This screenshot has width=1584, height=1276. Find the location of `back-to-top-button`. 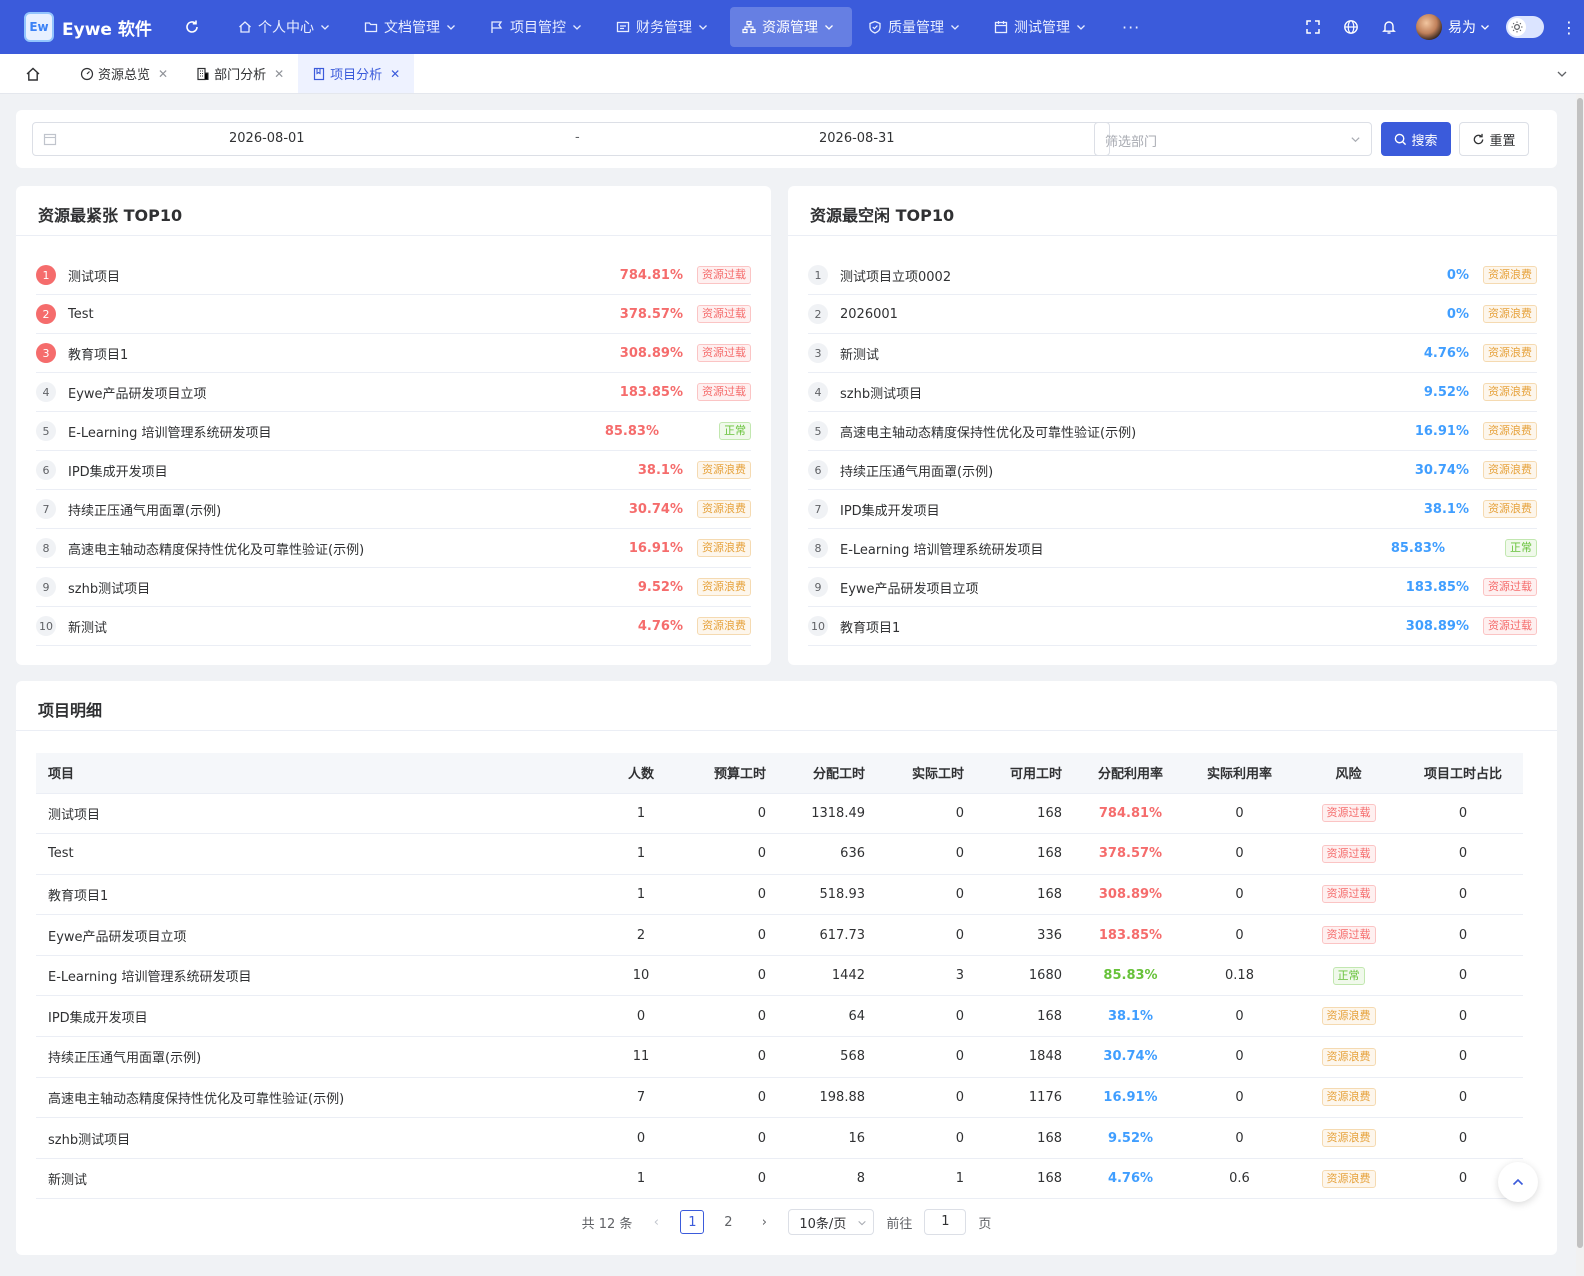

back-to-top-button is located at coordinates (1518, 1182).